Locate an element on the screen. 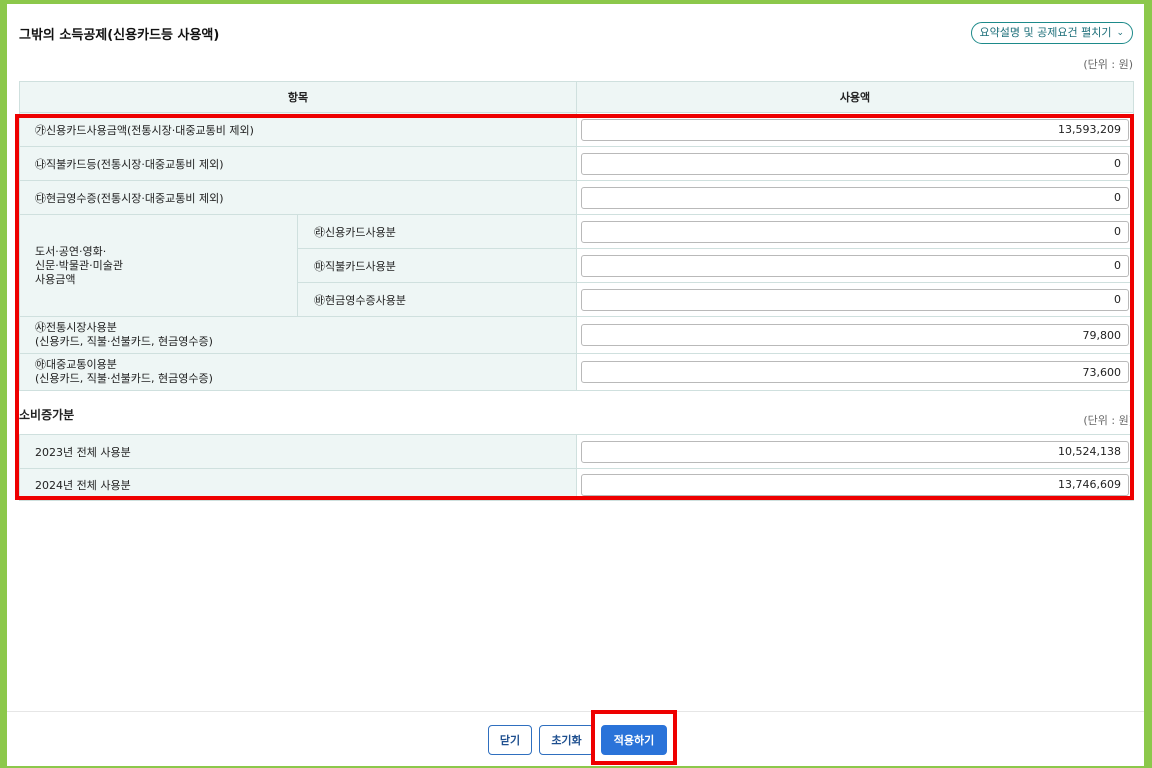 The image size is (1152, 768). culture-group-line-3: 사용금액 is located at coordinates (55, 279).